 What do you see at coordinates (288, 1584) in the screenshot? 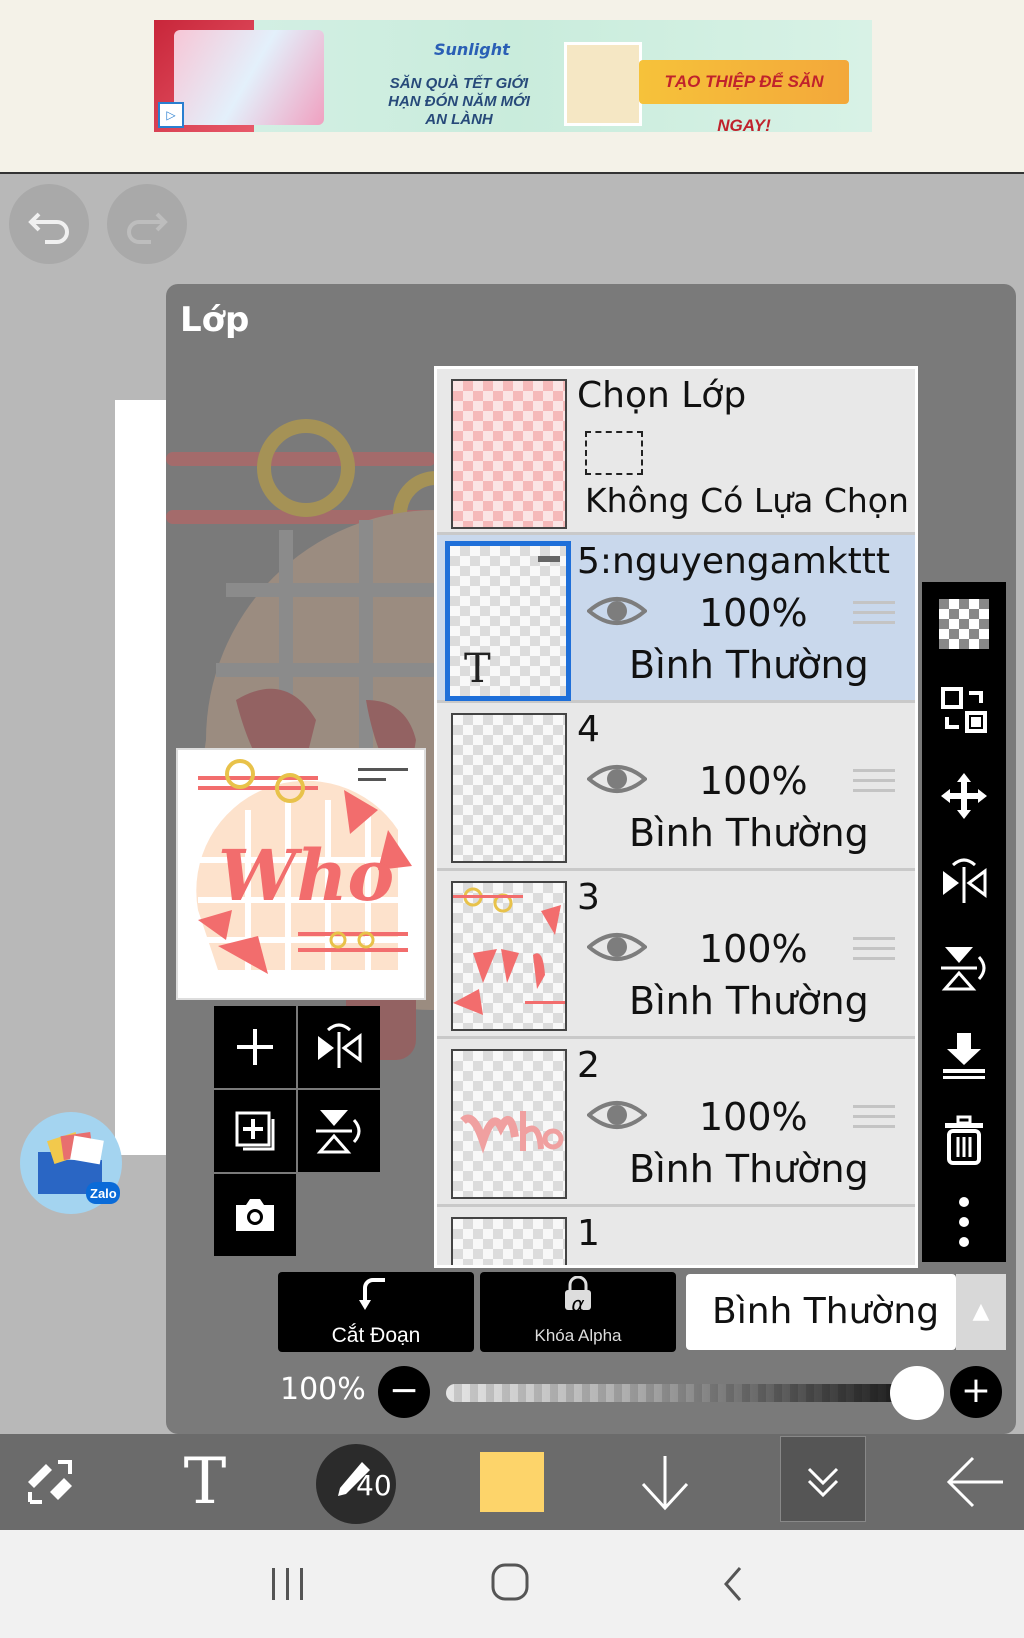
I see `recent-apps-icon` at bounding box center [288, 1584].